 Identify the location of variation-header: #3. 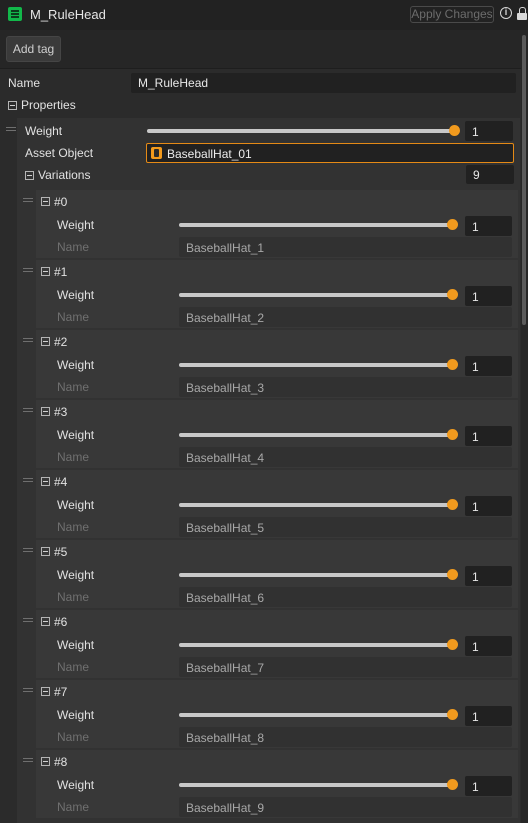
(61, 412).